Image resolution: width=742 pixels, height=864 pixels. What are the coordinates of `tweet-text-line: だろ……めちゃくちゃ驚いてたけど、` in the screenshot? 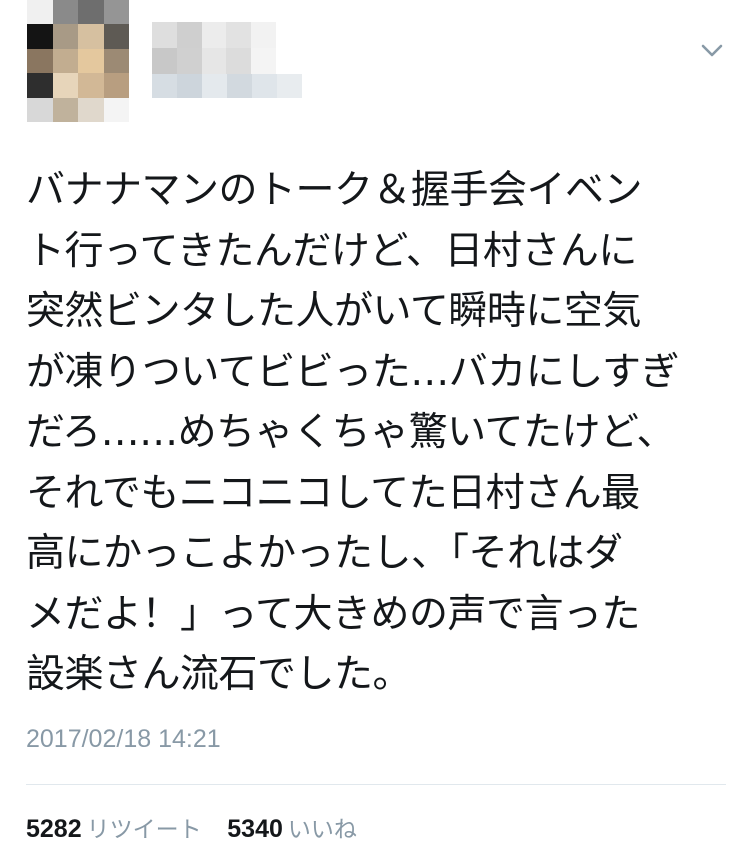 It's located at (351, 432).